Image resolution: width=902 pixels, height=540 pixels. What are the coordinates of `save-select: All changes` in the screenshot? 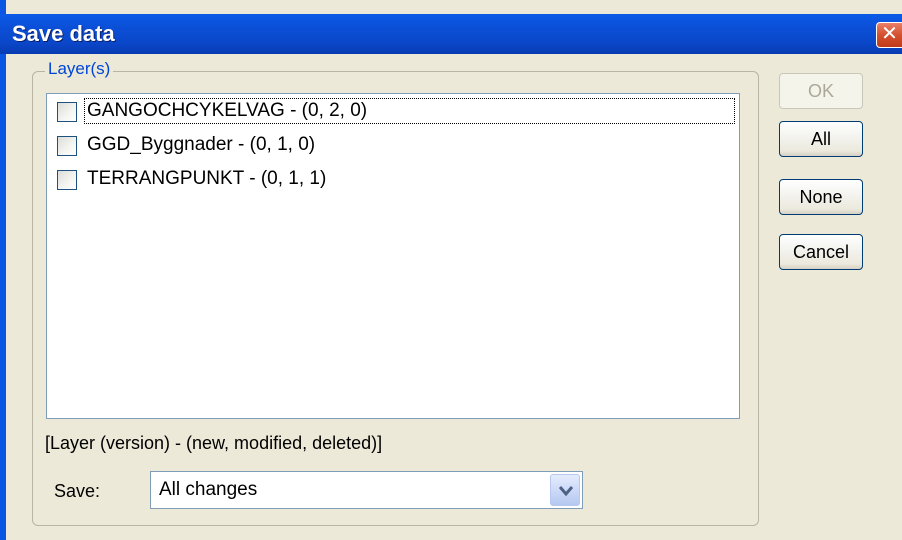 It's located at (366, 490).